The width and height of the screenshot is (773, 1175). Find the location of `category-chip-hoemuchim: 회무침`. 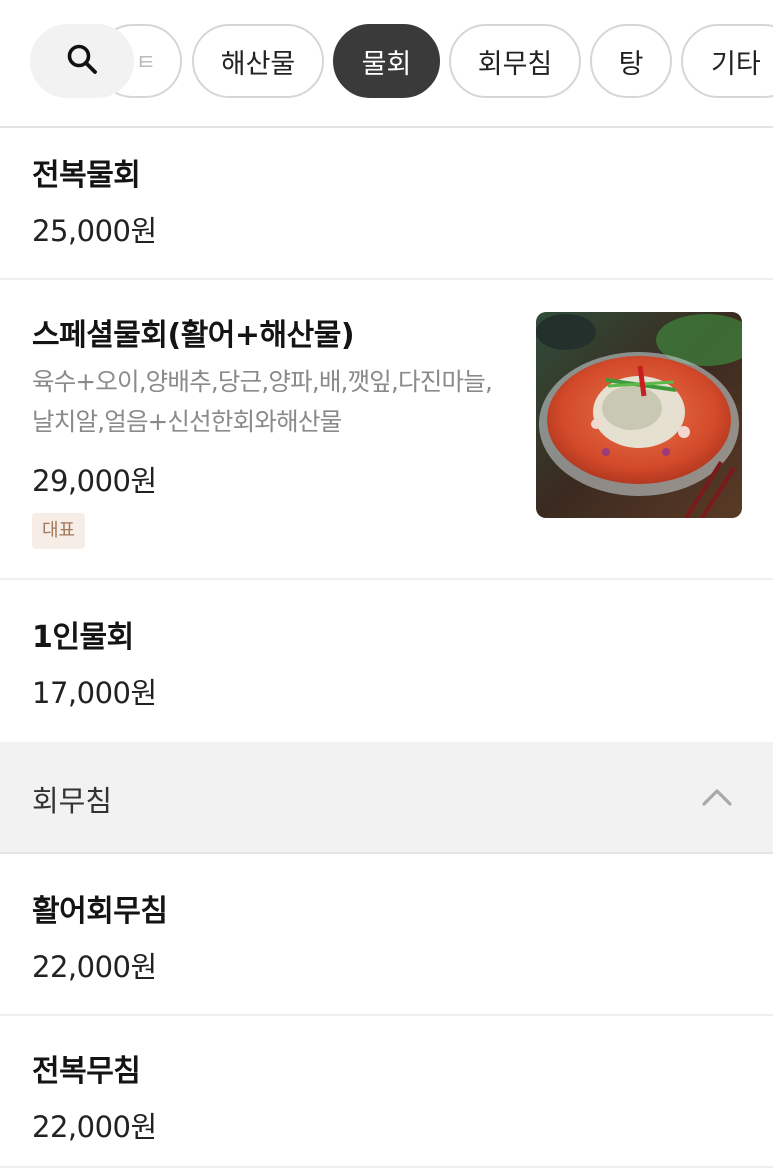

category-chip-hoemuchim: 회무침 is located at coordinates (515, 61).